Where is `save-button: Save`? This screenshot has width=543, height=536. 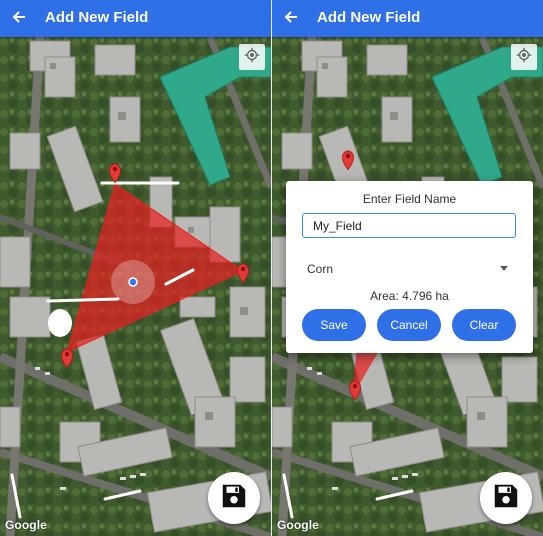 save-button: Save is located at coordinates (334, 325).